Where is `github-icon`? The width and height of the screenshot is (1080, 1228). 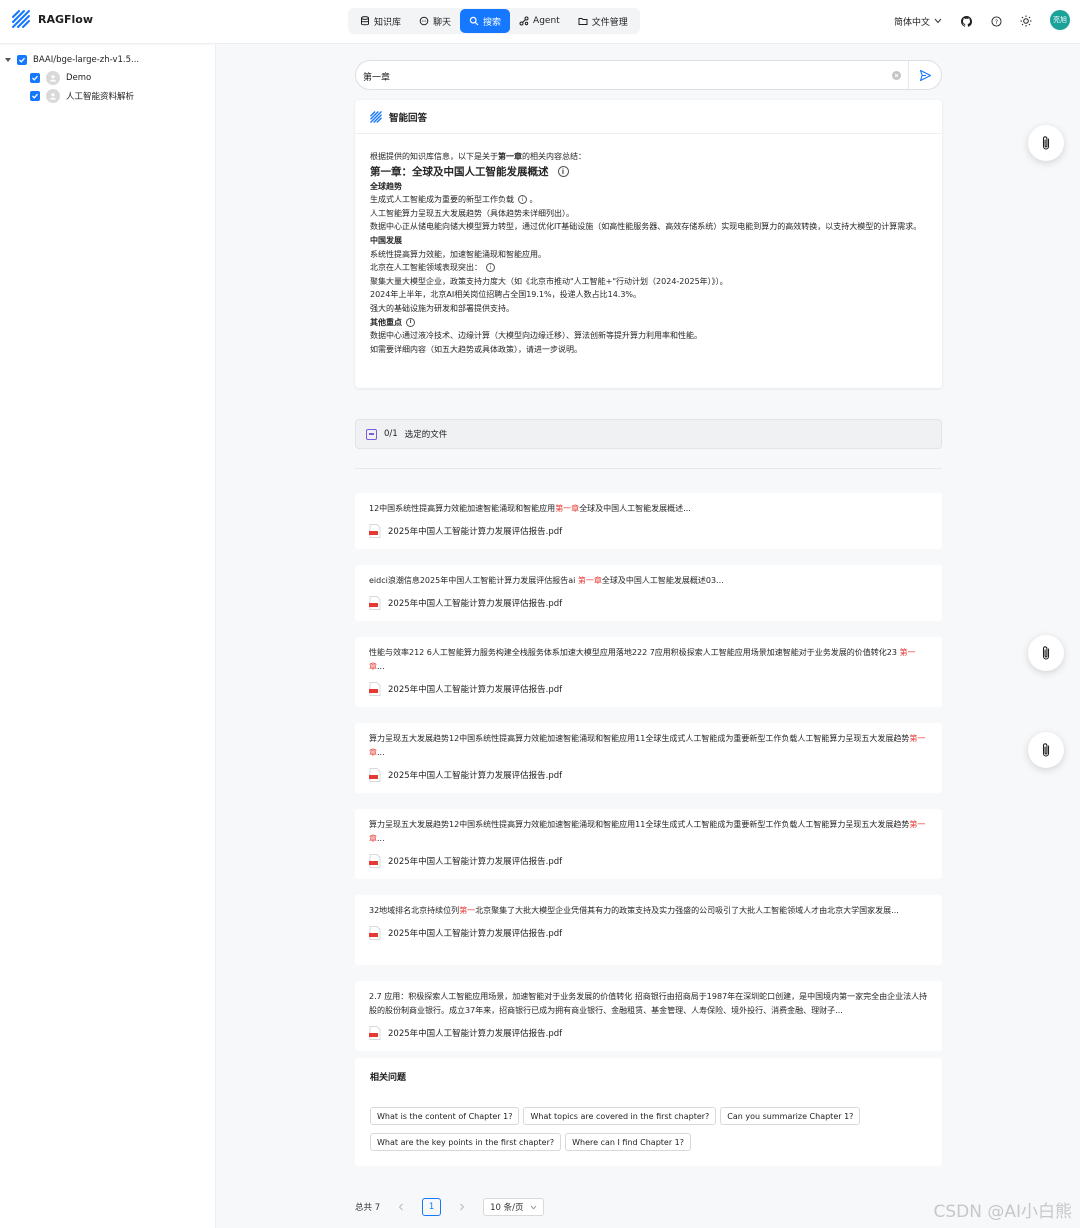 github-icon is located at coordinates (966, 21).